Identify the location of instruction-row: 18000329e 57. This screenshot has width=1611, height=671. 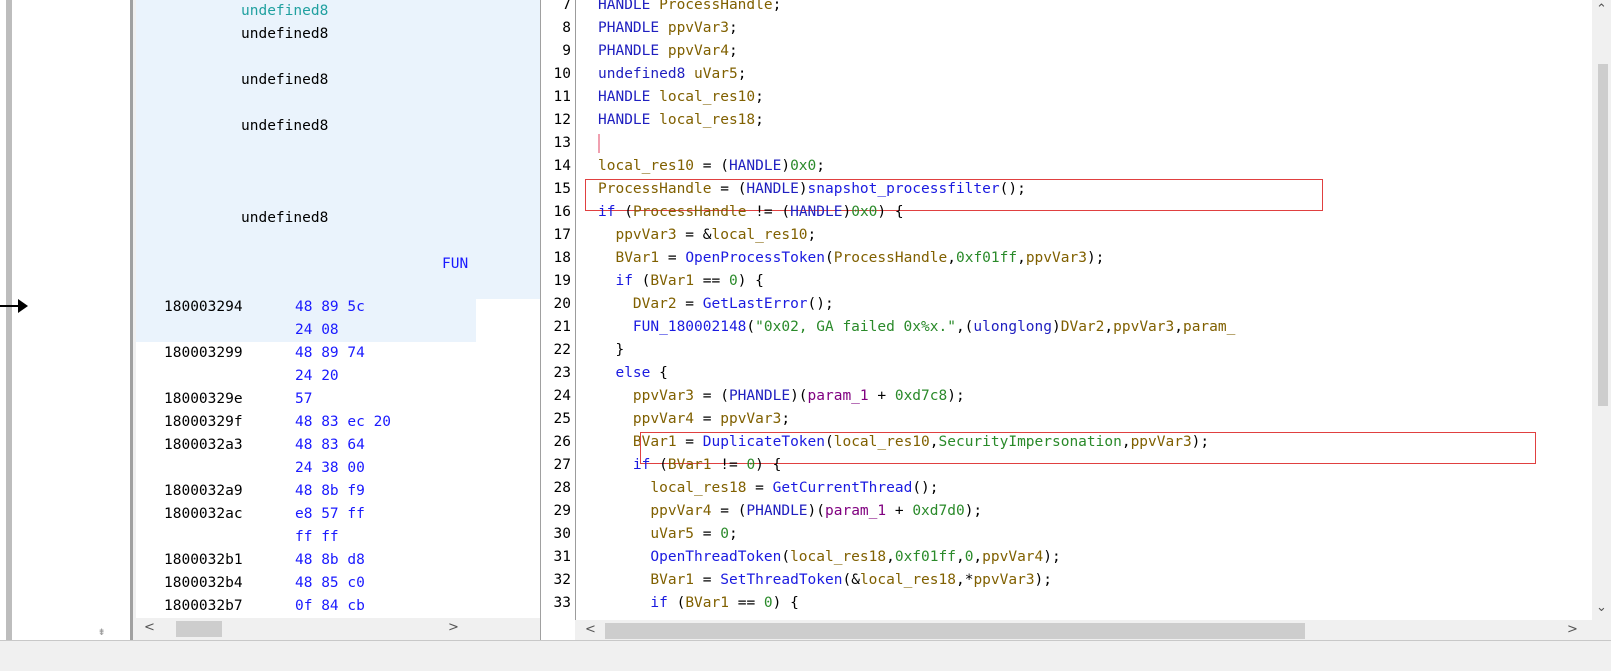
(306, 399).